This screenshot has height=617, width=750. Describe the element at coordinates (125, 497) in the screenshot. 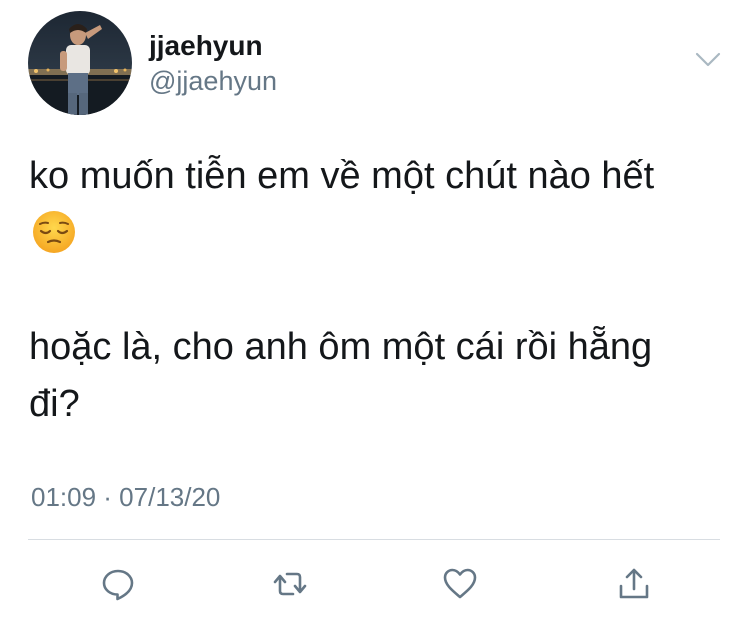

I see `timestamp: 01:09 · 07/13/20` at that location.